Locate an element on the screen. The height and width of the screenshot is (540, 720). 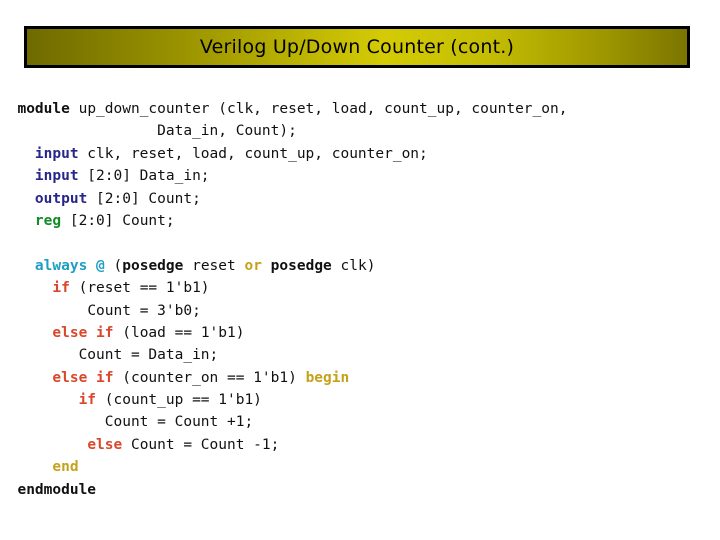
code-token: reg is located at coordinates (48, 220).